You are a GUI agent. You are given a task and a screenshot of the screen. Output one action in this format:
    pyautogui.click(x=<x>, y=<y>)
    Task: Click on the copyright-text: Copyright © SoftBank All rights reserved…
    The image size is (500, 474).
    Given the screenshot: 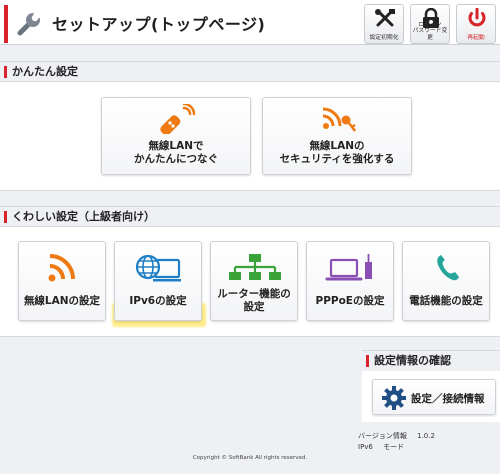 What is the action you would take?
    pyautogui.click(x=250, y=458)
    